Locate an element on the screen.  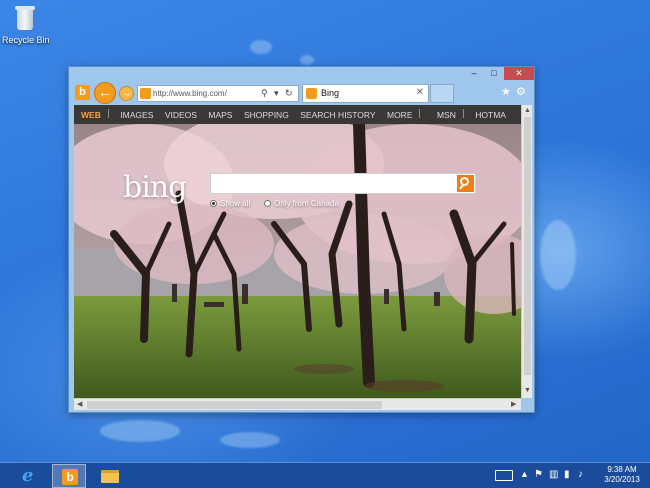
bing-search-box is located at coordinates (343, 183).